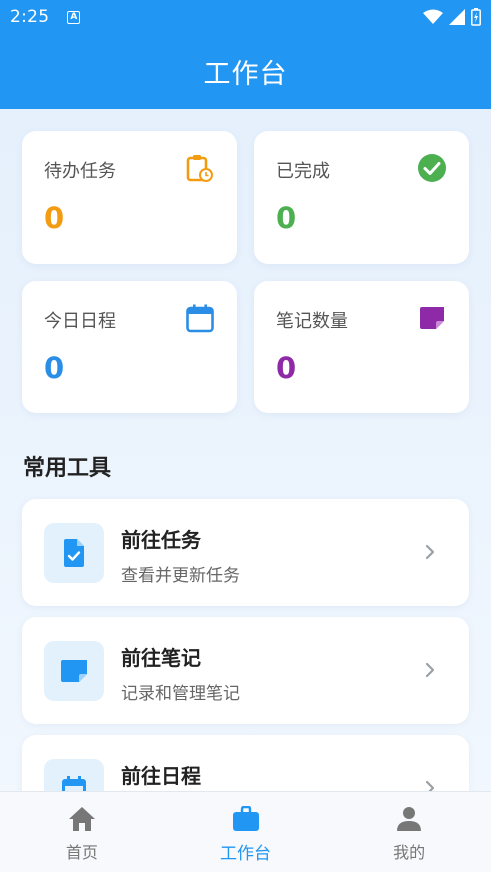  I want to click on stat-label: 笔记数量, so click(312, 321).